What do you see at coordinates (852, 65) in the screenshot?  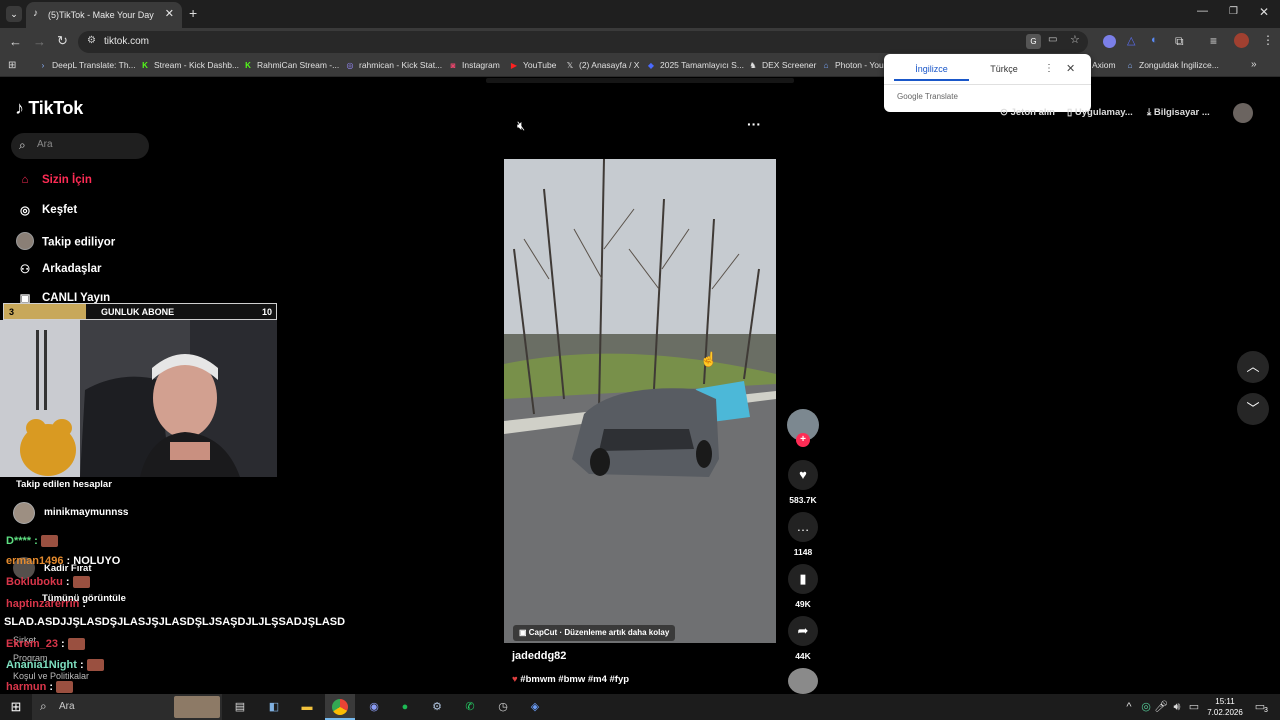 I see `bookmark-photon: ⌂ Photon - You` at bounding box center [852, 65].